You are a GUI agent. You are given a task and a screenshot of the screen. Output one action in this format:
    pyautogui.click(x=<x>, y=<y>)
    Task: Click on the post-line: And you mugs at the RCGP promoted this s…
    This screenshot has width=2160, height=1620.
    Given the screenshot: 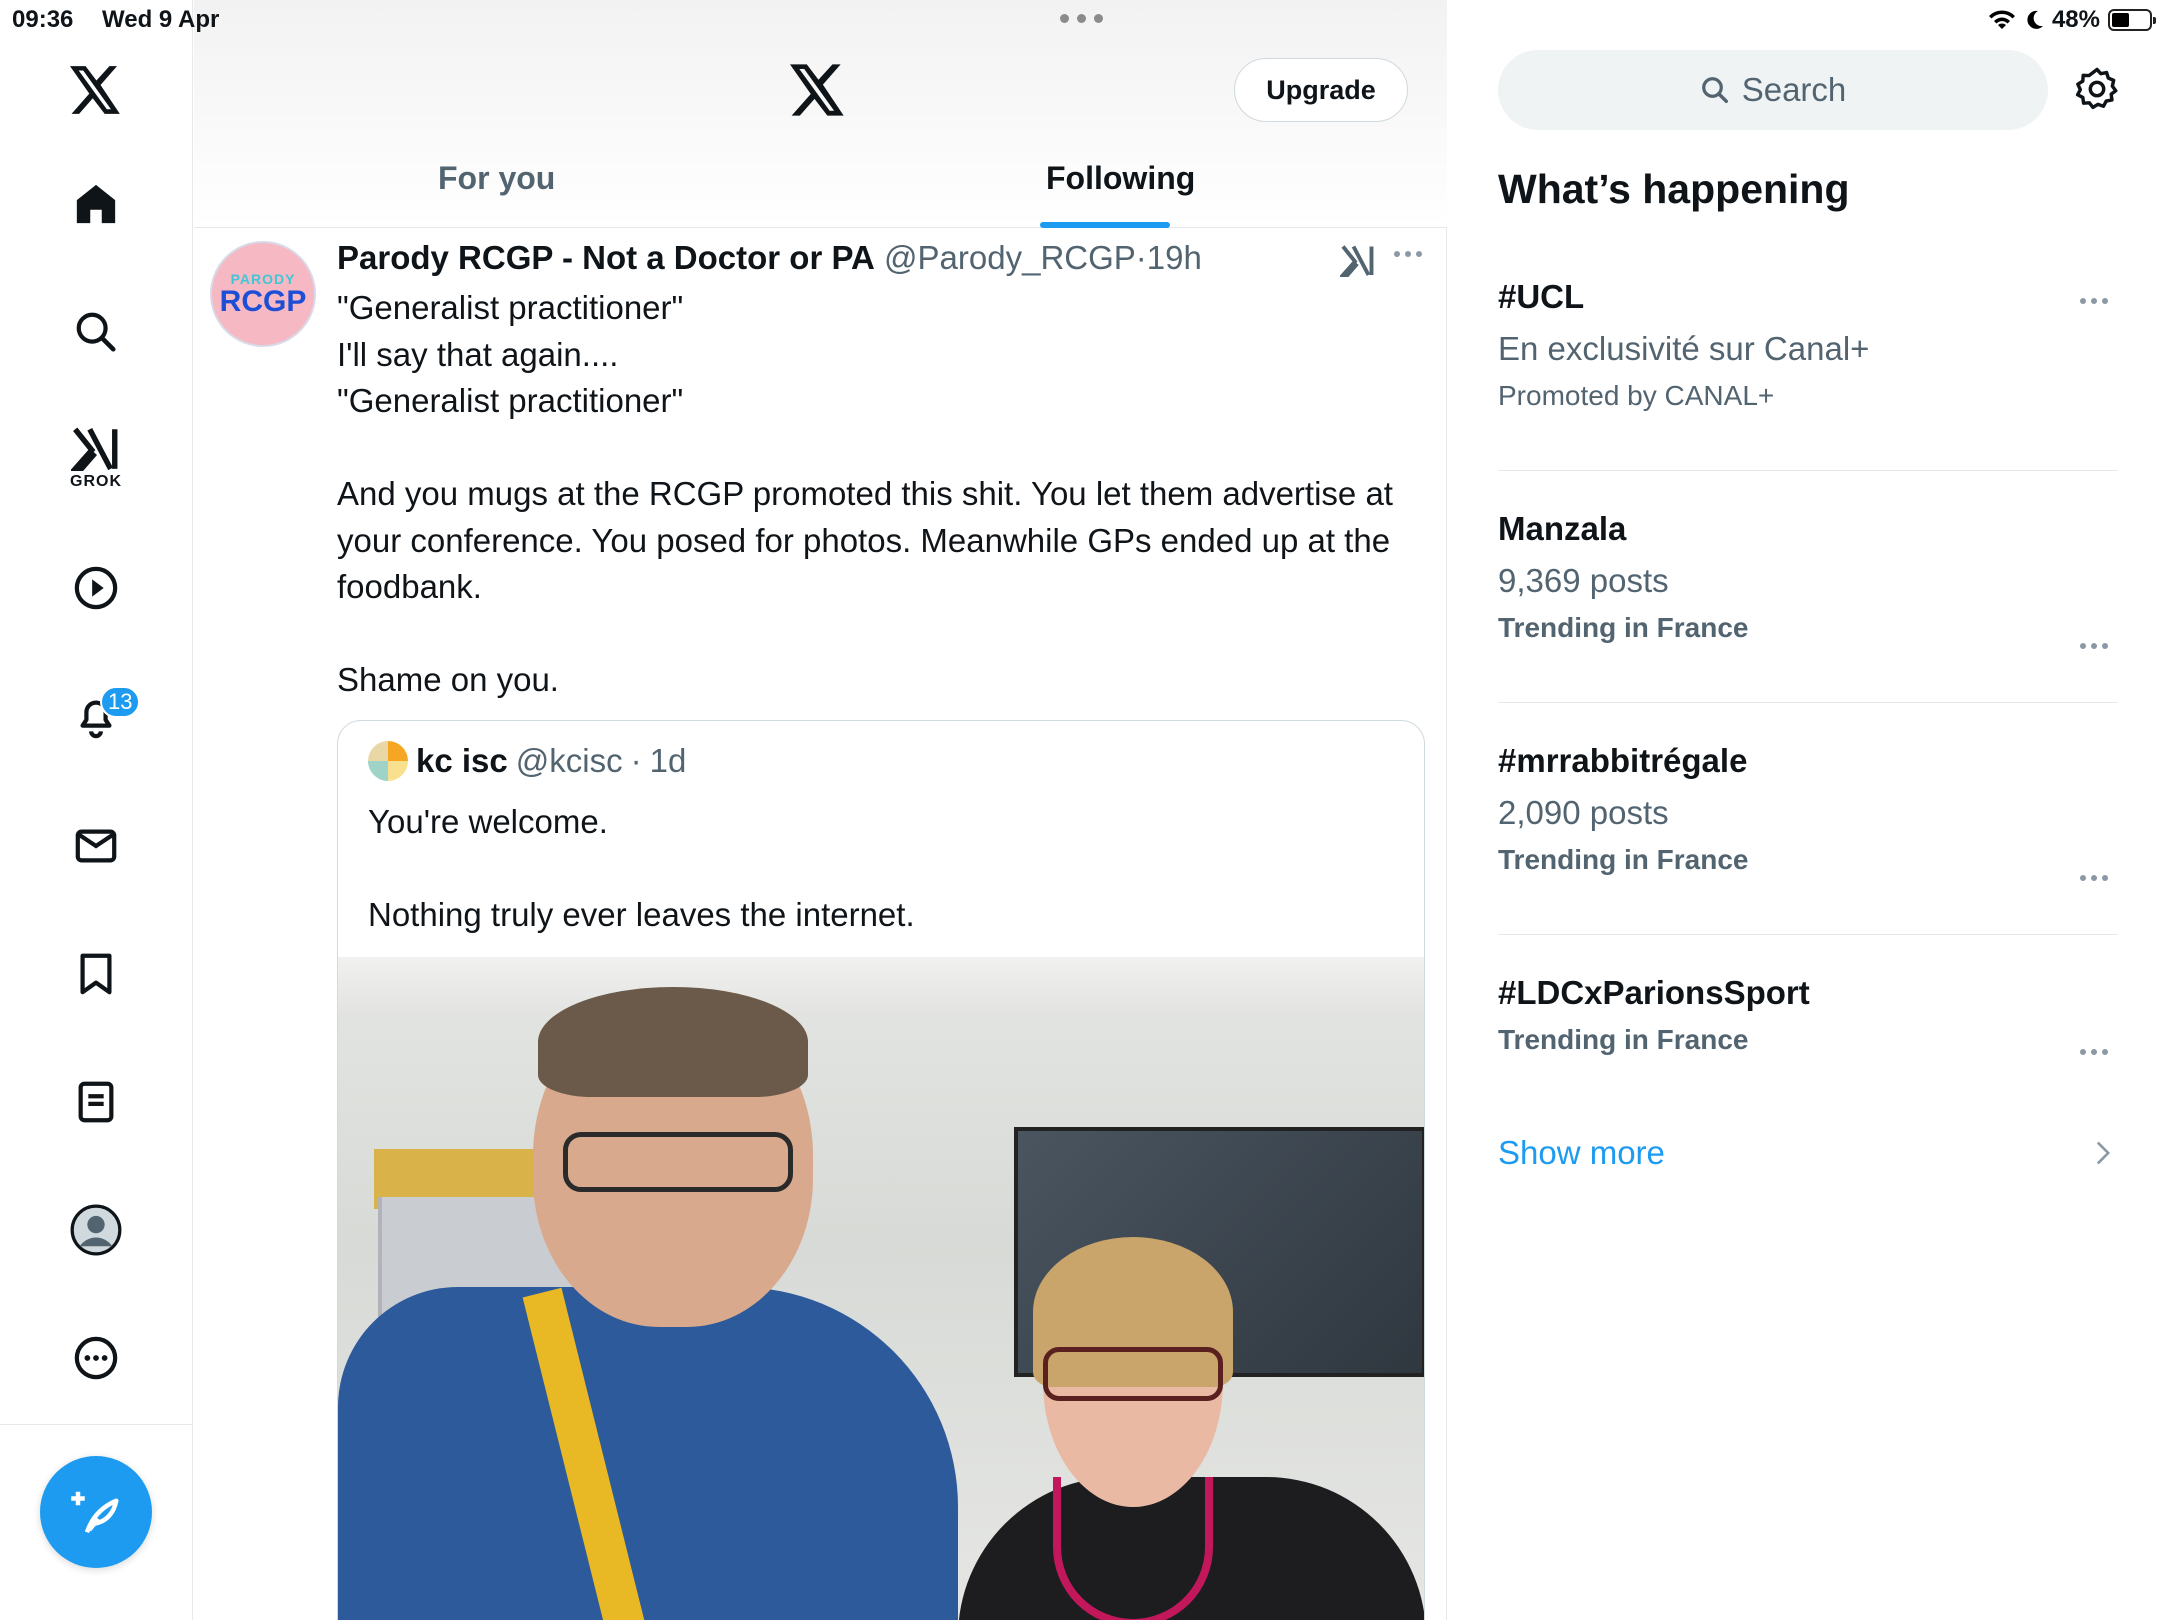 What is the action you would take?
    pyautogui.click(x=865, y=540)
    